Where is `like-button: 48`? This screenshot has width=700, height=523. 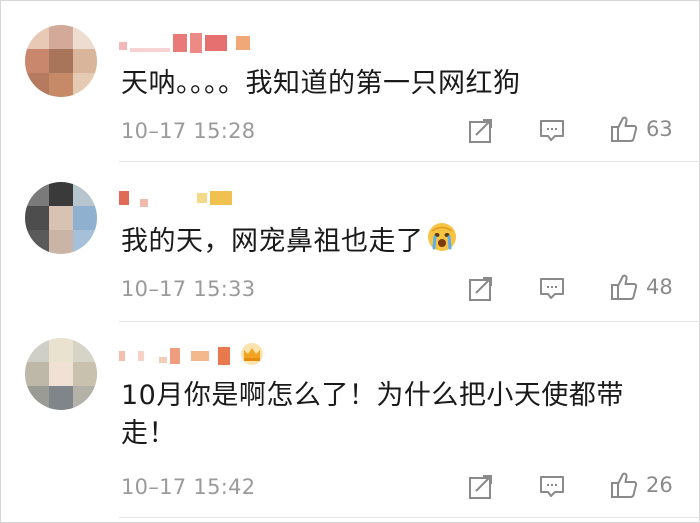 like-button: 48 is located at coordinates (641, 287).